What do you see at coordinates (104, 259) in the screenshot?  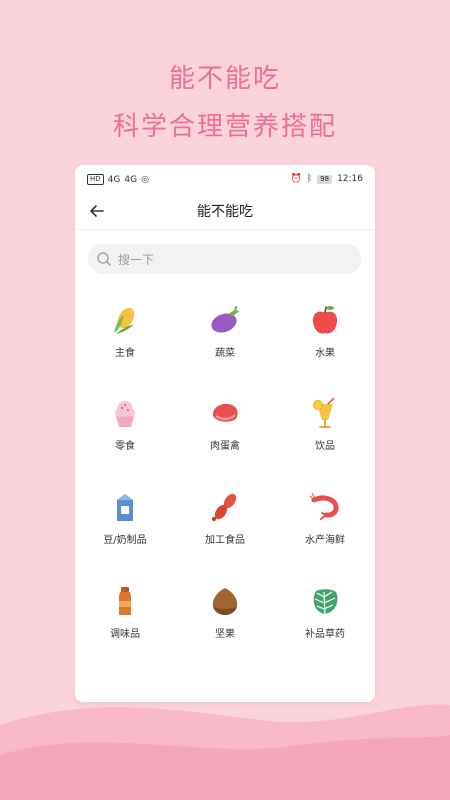 I see `search-icon` at bounding box center [104, 259].